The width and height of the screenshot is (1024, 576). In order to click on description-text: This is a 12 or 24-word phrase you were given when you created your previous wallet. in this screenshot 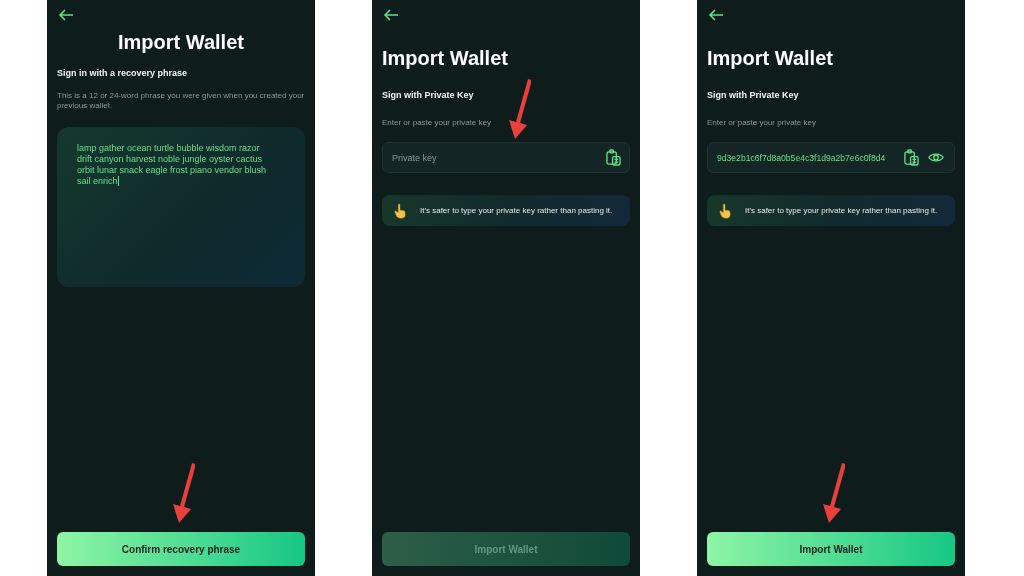, I will do `click(181, 101)`.